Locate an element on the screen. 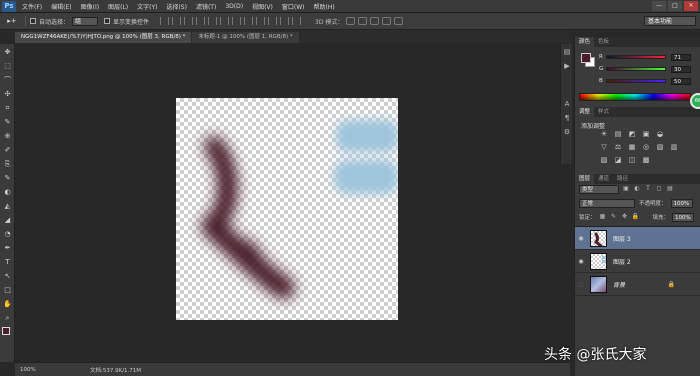  document-tab: 未标题-1 @ 100% (图层 1, RGB/8) * is located at coordinates (245, 37).